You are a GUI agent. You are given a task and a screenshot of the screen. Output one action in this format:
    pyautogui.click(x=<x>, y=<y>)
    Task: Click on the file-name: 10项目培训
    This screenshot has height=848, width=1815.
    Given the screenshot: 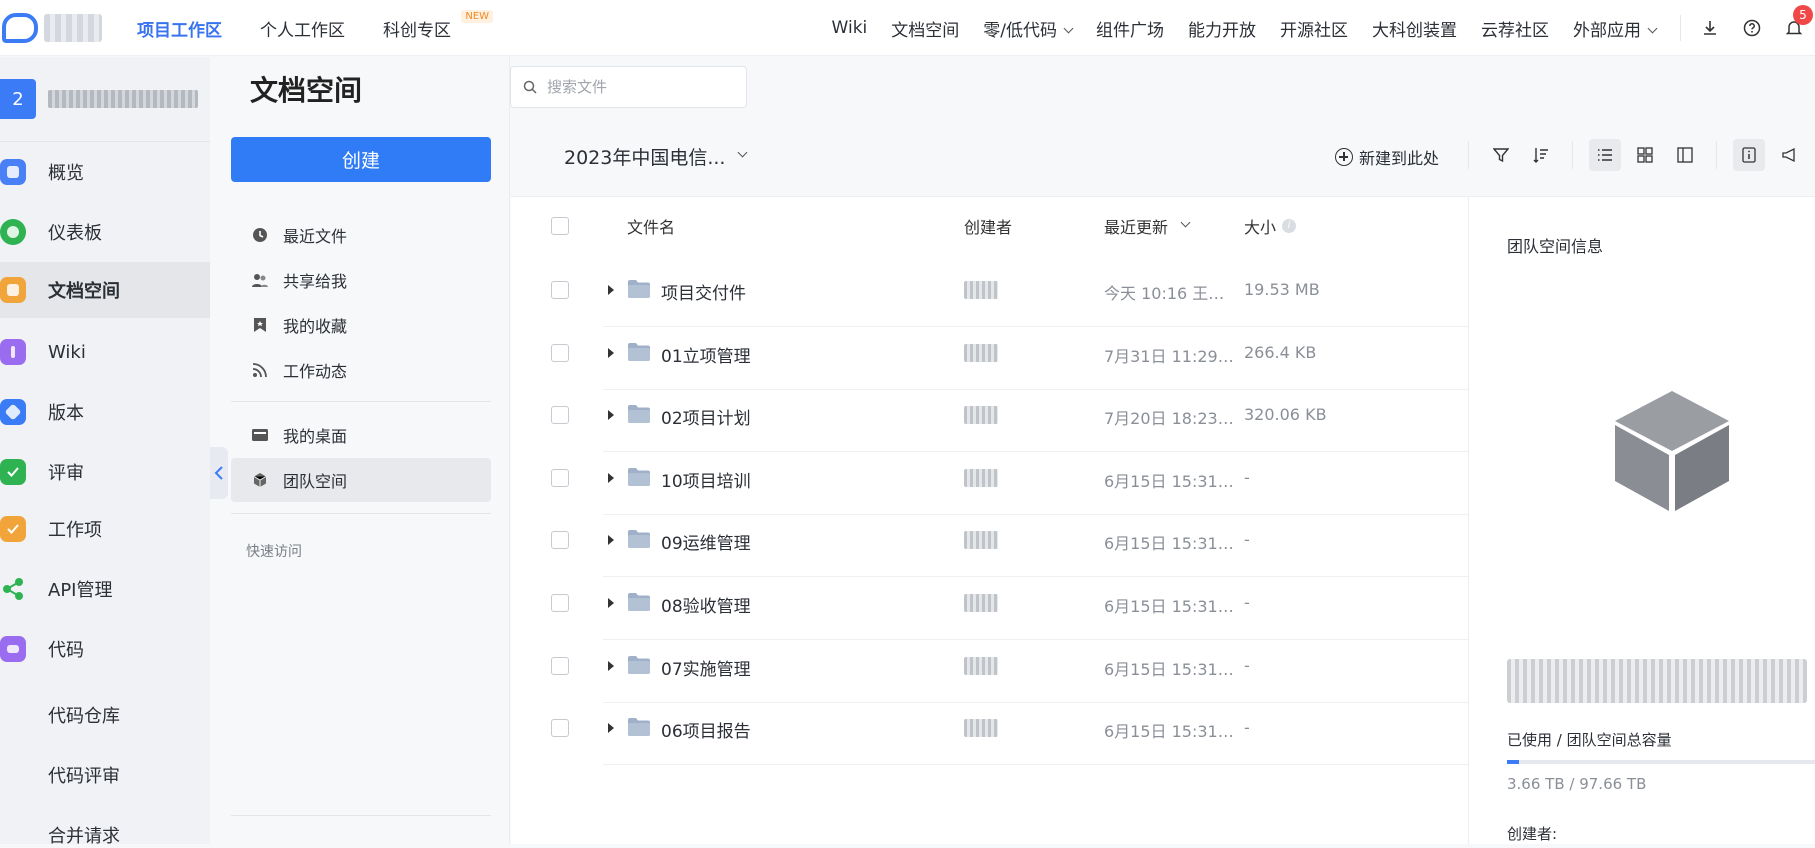 What is the action you would take?
    pyautogui.click(x=706, y=479)
    